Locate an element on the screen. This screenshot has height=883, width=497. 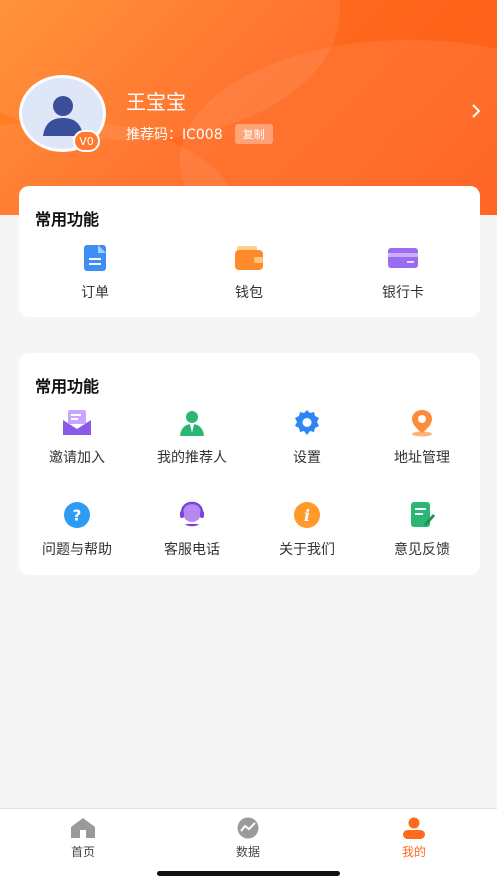
tab-home: 首页 is located at coordinates (83, 838).